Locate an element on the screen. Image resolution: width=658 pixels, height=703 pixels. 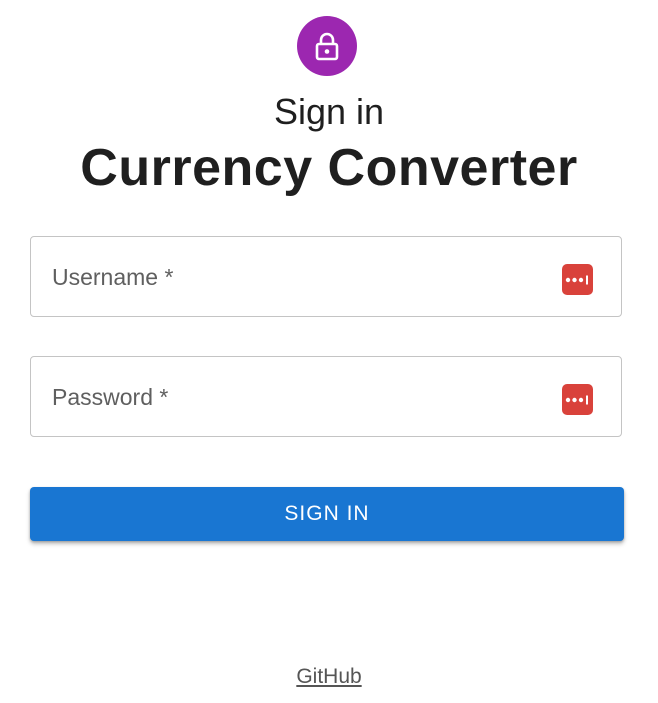
sign-in-button: SIGN IN is located at coordinates (327, 514).